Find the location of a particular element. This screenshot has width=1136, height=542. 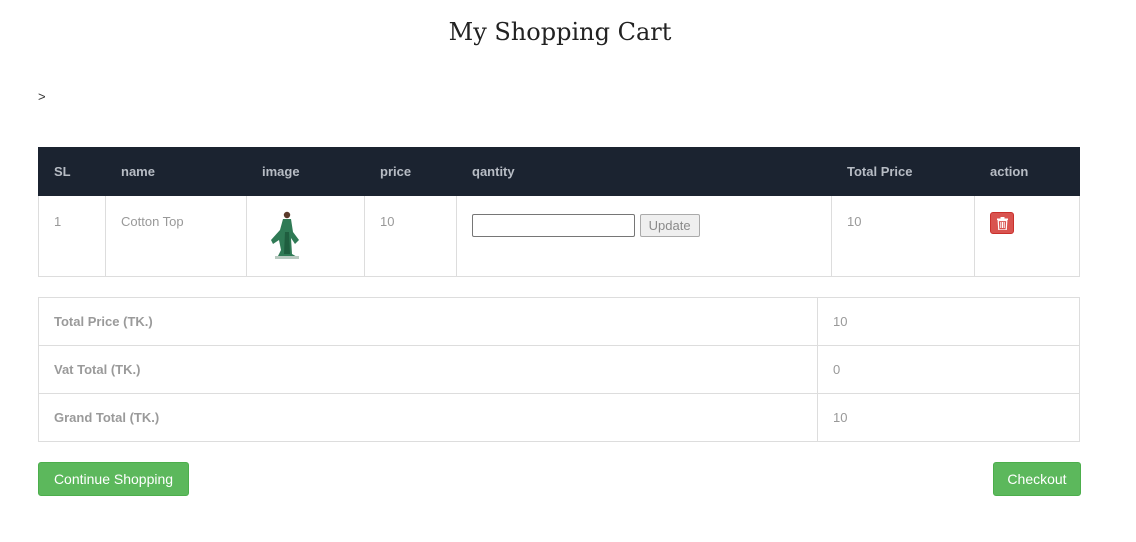

vat-total-row: Vat Total (TK.) 0 is located at coordinates (559, 369).